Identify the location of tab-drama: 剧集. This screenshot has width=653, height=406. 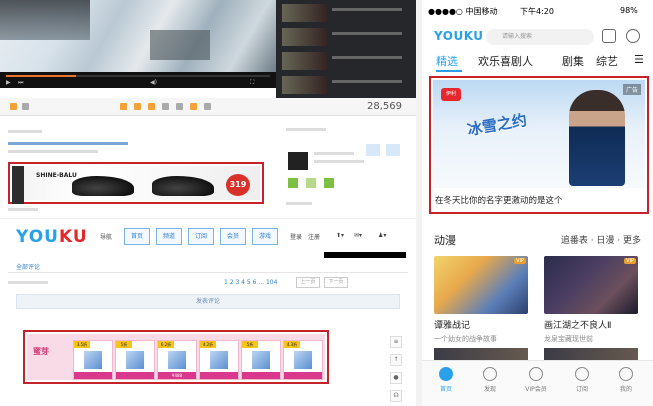
(573, 61).